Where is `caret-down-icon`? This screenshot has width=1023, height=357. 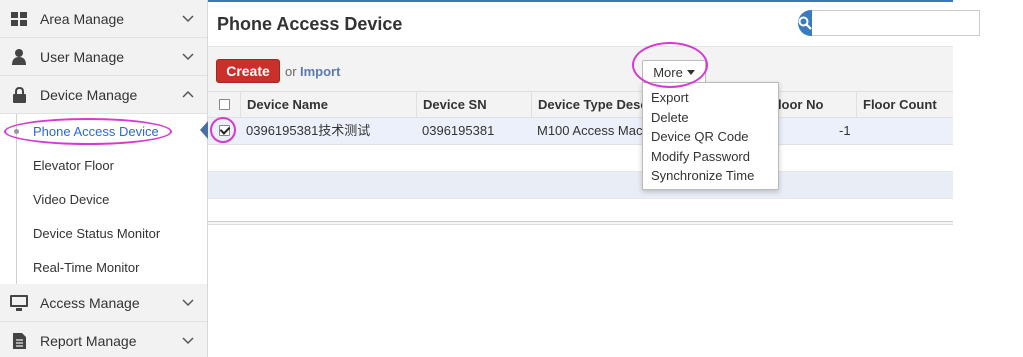
caret-down-icon is located at coordinates (690, 72).